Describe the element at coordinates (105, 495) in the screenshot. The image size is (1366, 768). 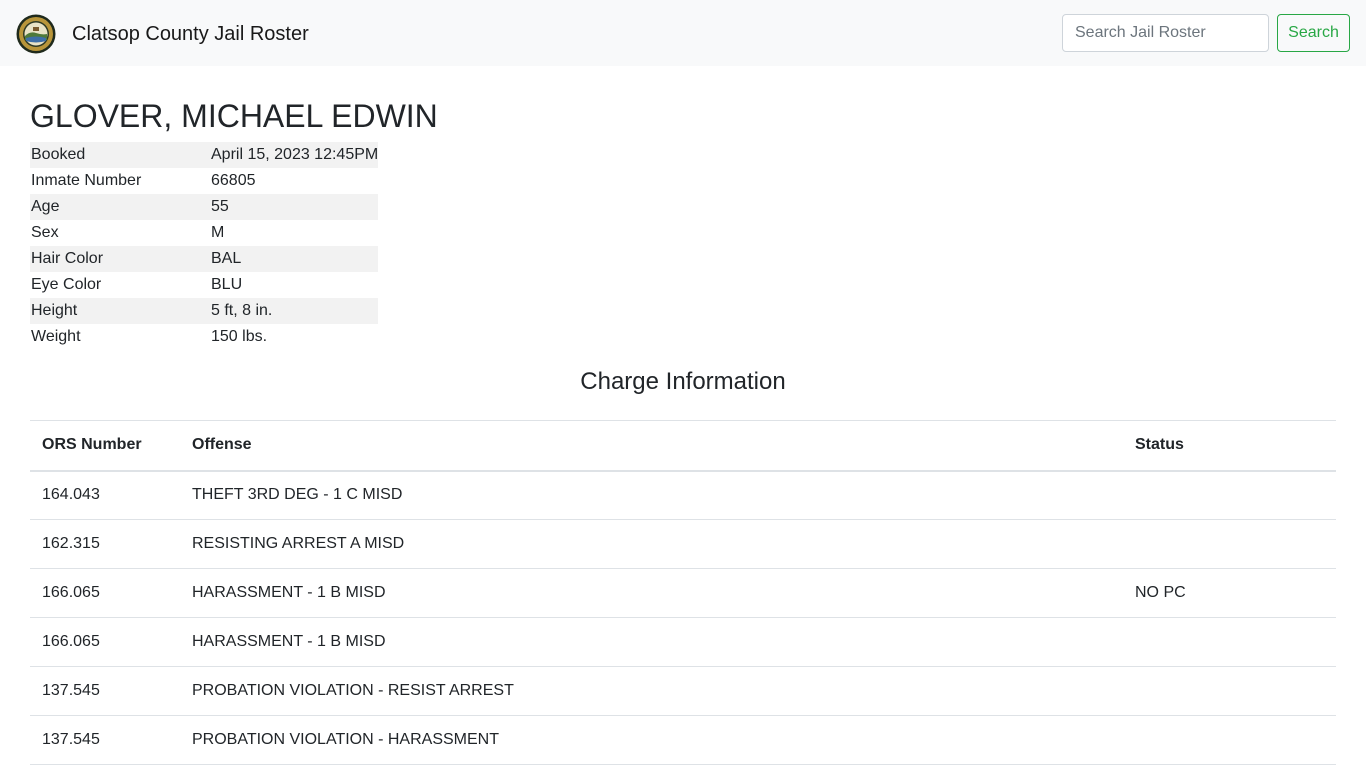
I see `ors-number-cell: 164.043` at that location.